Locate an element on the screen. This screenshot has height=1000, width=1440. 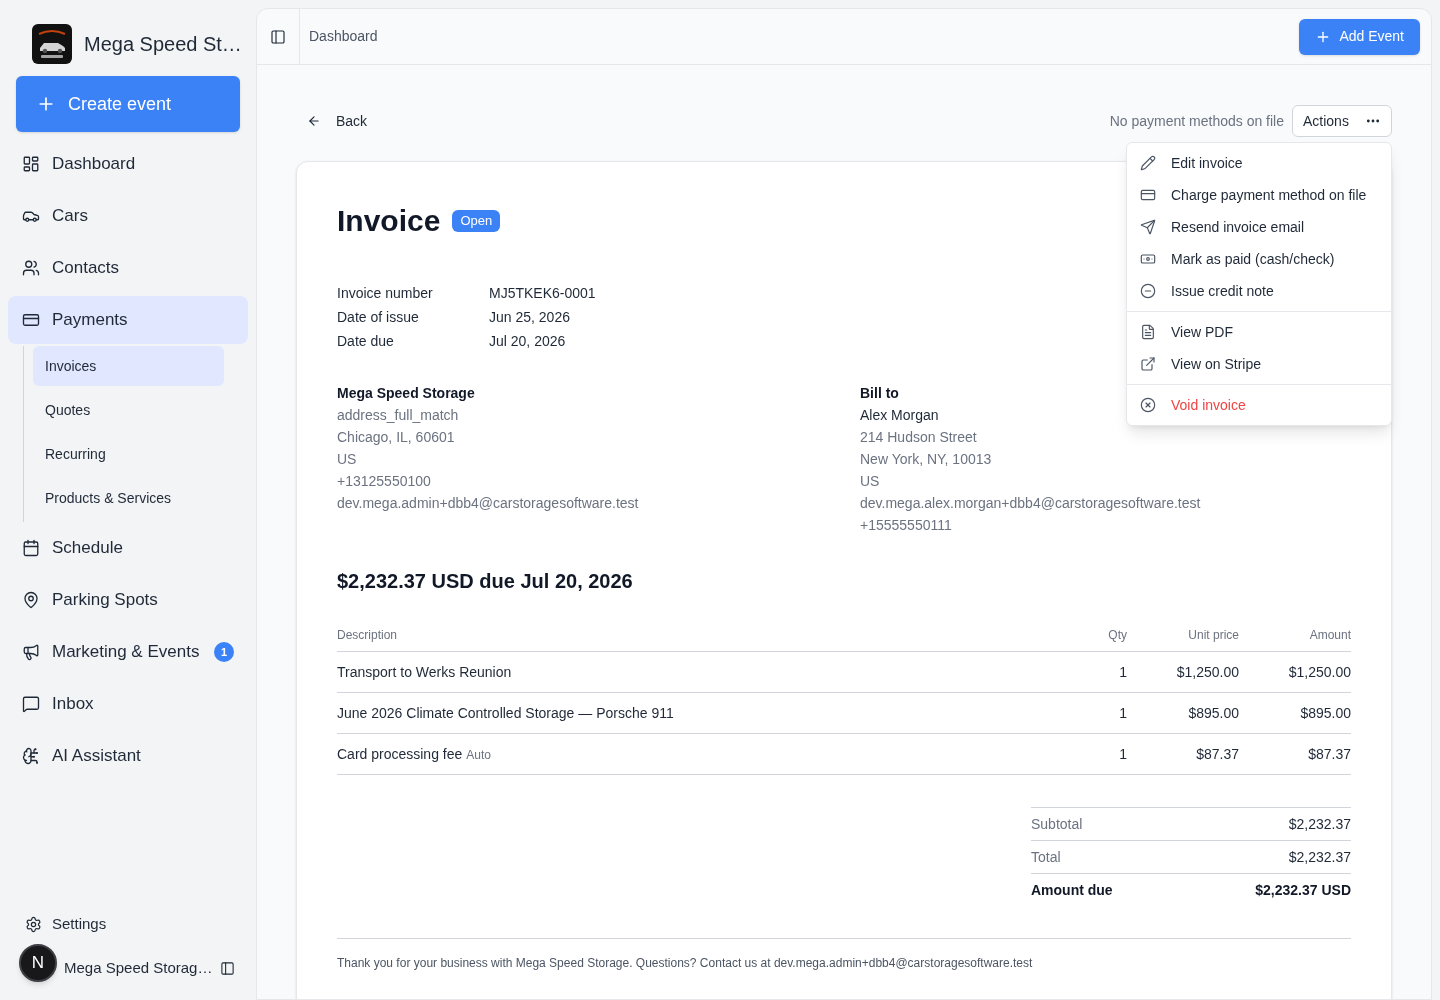
nav-item: Marketing & Events 1 is located at coordinates (128, 652).